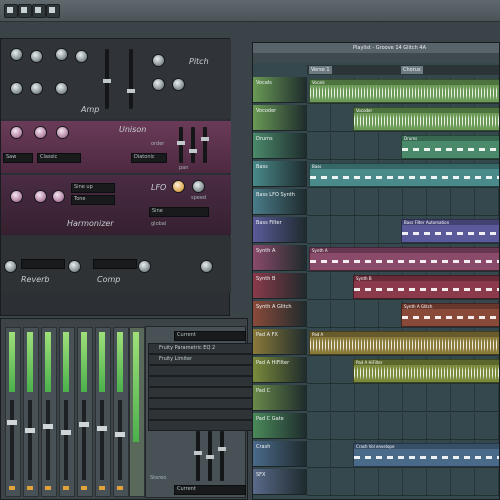 This screenshot has width=500, height=500. I want to click on lfo-target-dropdown: Tone, so click(93, 200).